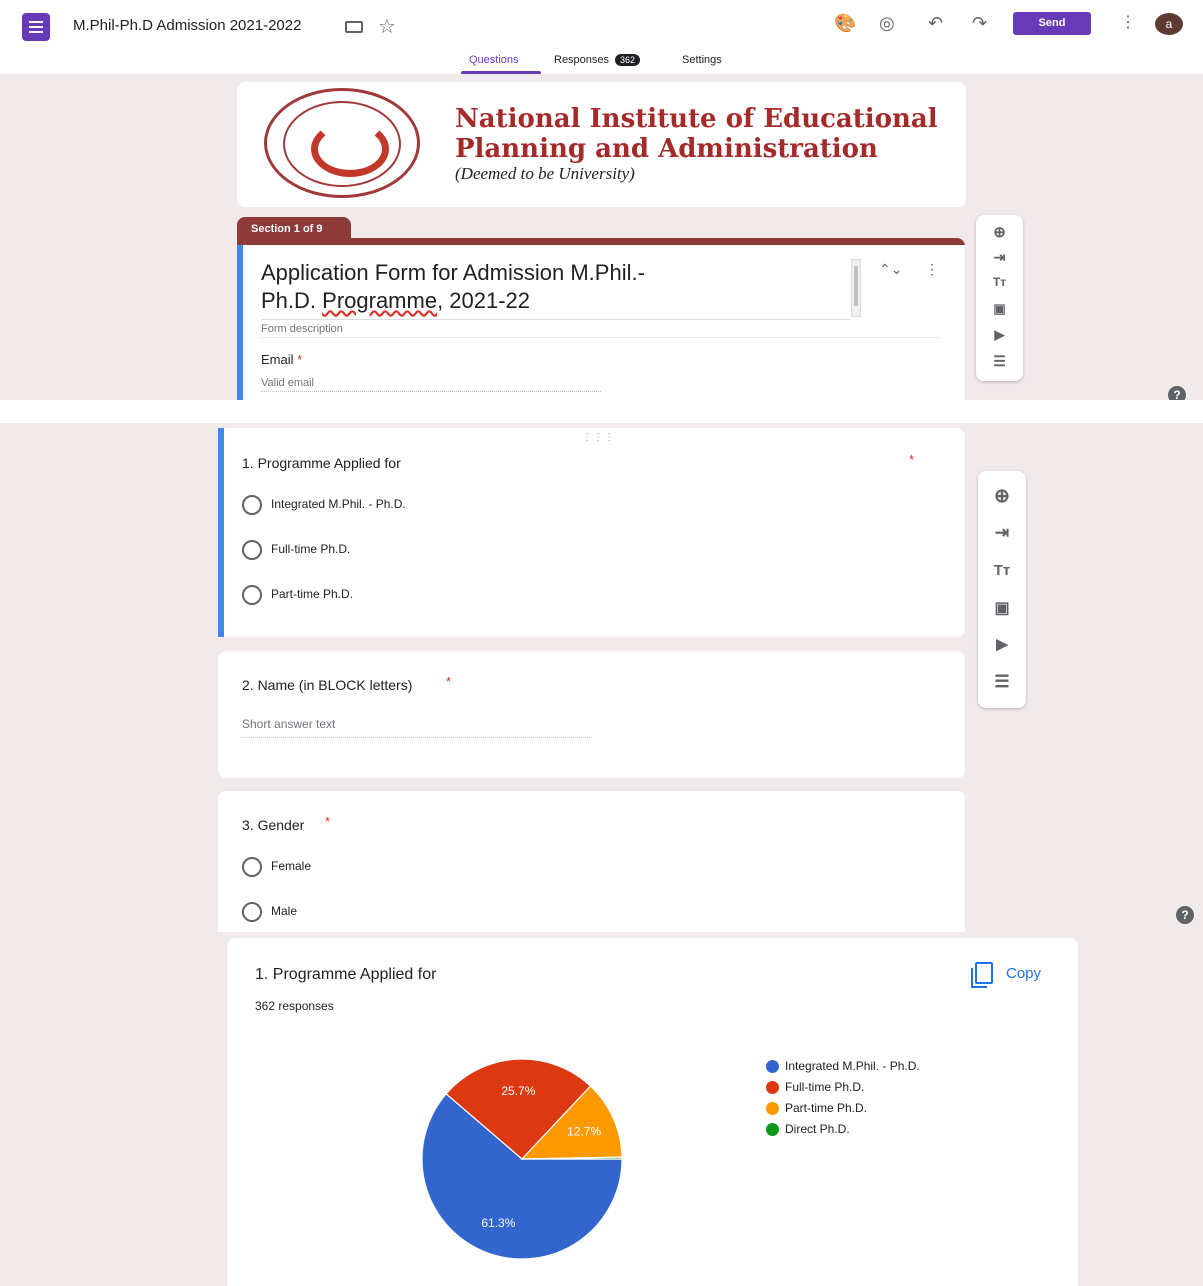 The width and height of the screenshot is (1203, 1286). What do you see at coordinates (696, 119) in the screenshot?
I see `institute-name-line1: National Institute of Educational` at bounding box center [696, 119].